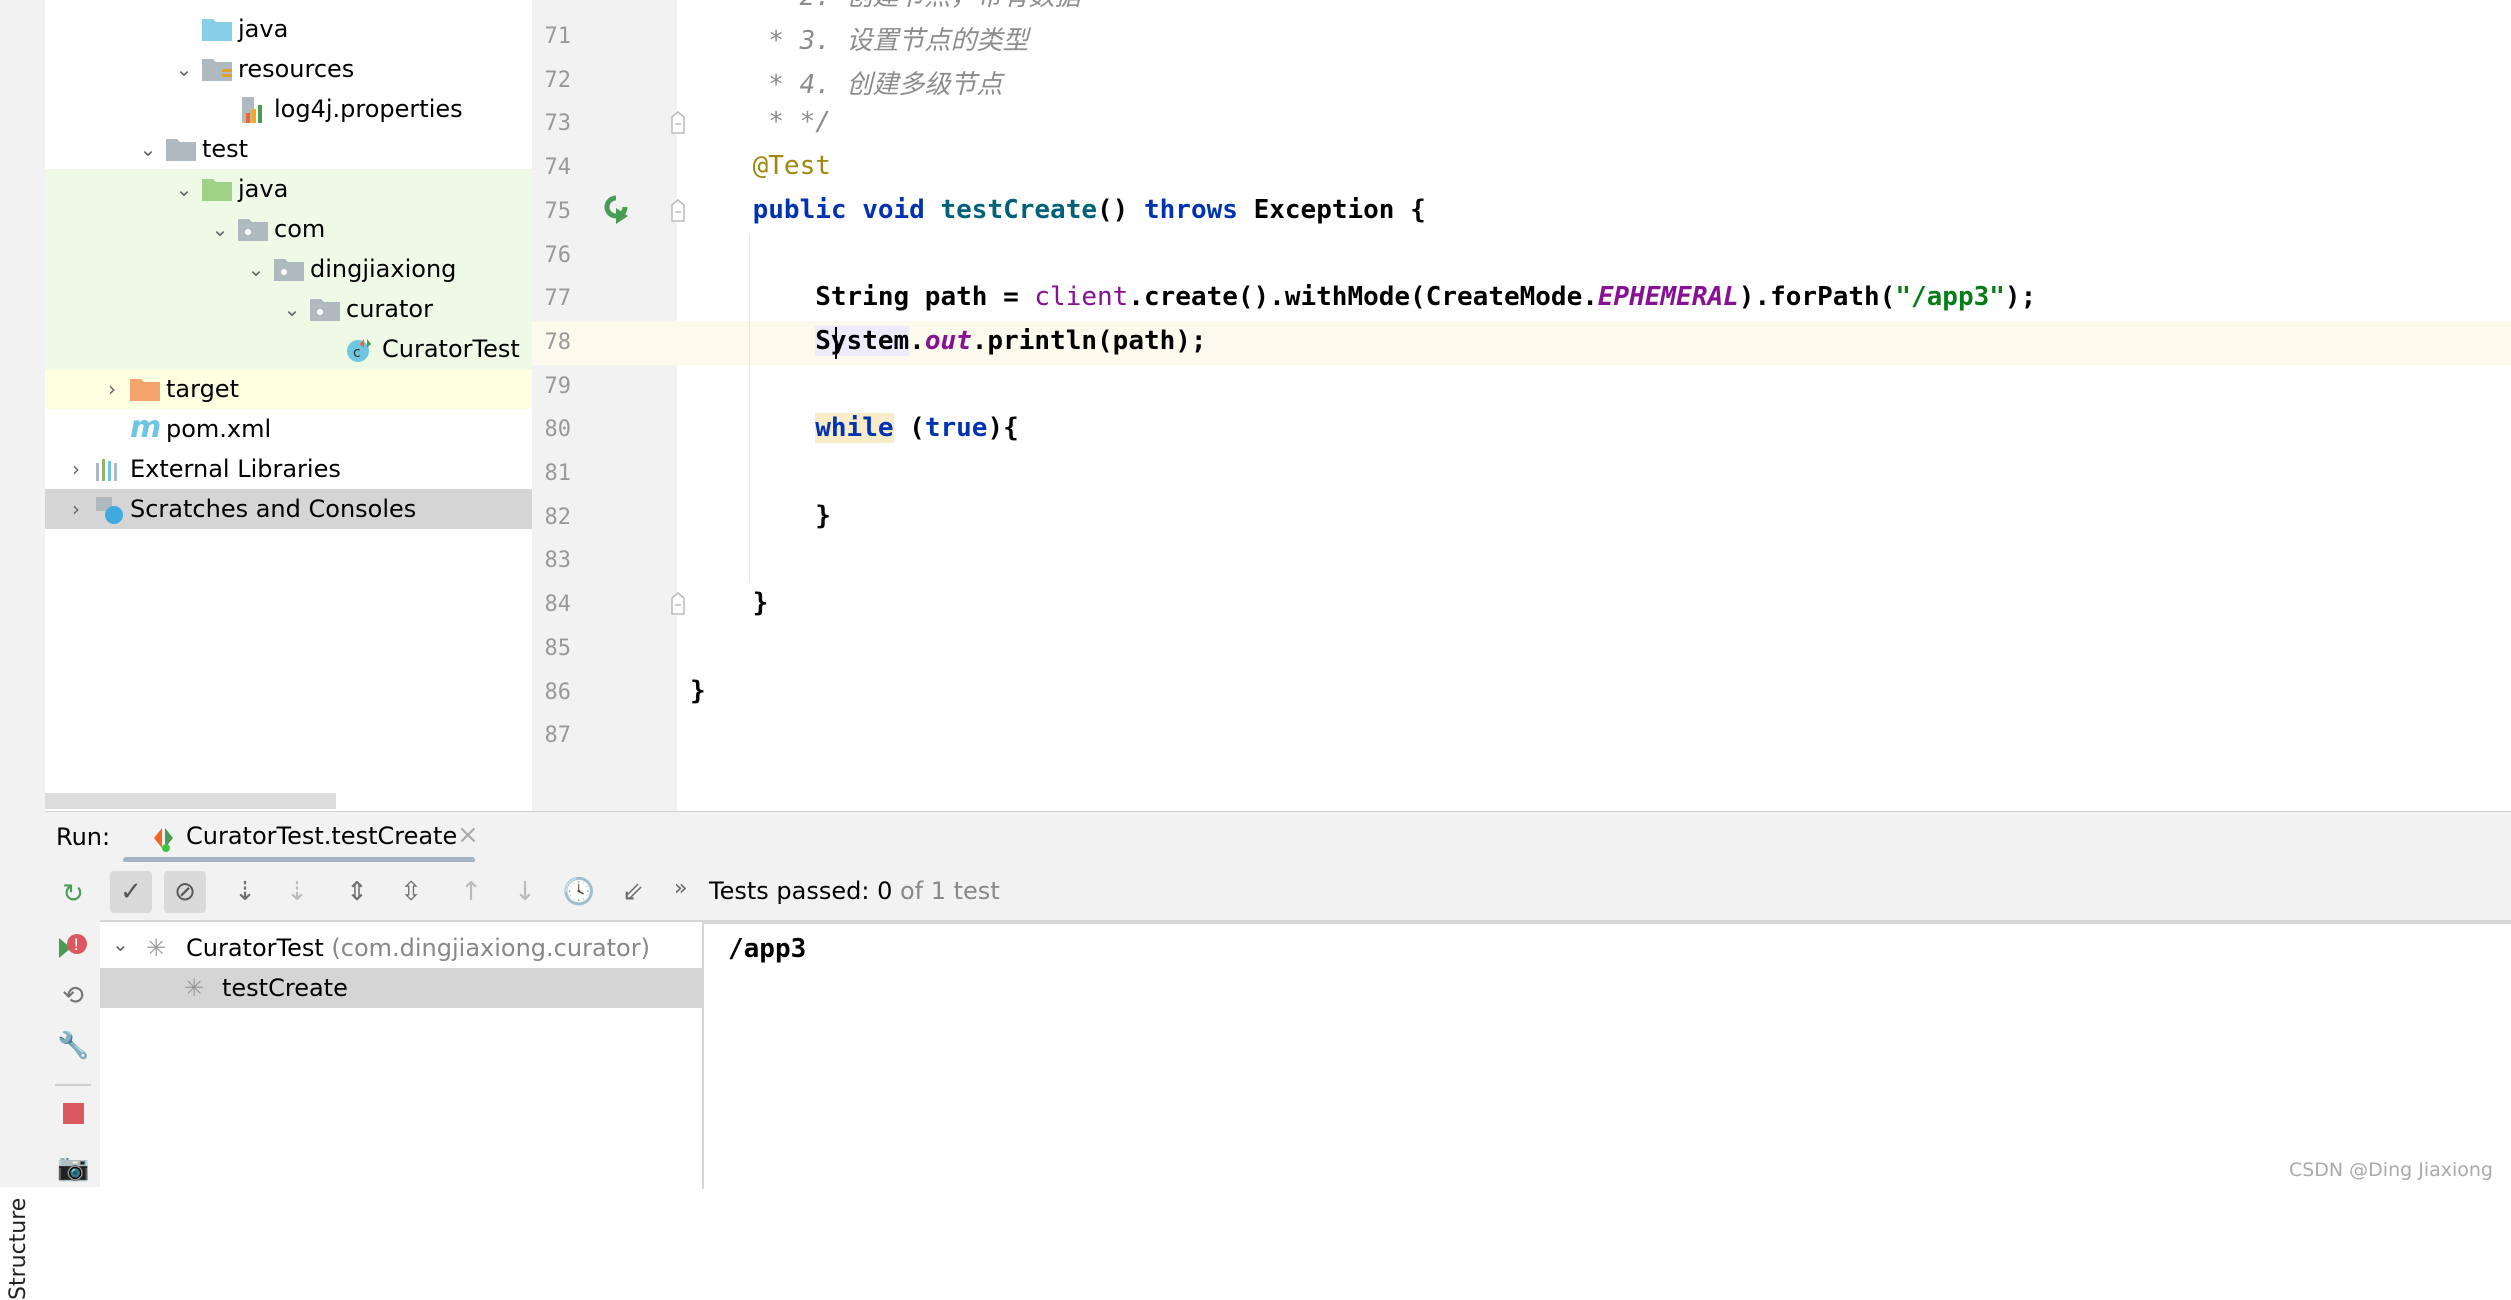 The width and height of the screenshot is (2511, 1300). What do you see at coordinates (185, 892) in the screenshot?
I see `show-ignored-icon: ⊘` at bounding box center [185, 892].